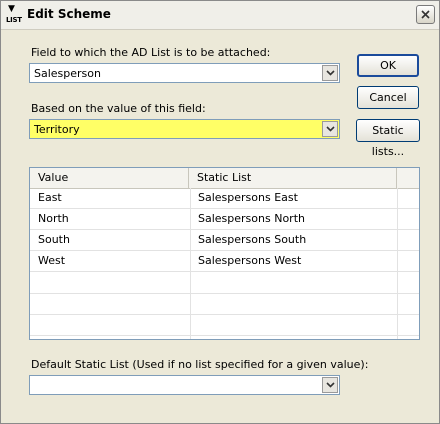  What do you see at coordinates (15, 15) in the screenshot?
I see `list-app-icon: ▼ LIST` at bounding box center [15, 15].